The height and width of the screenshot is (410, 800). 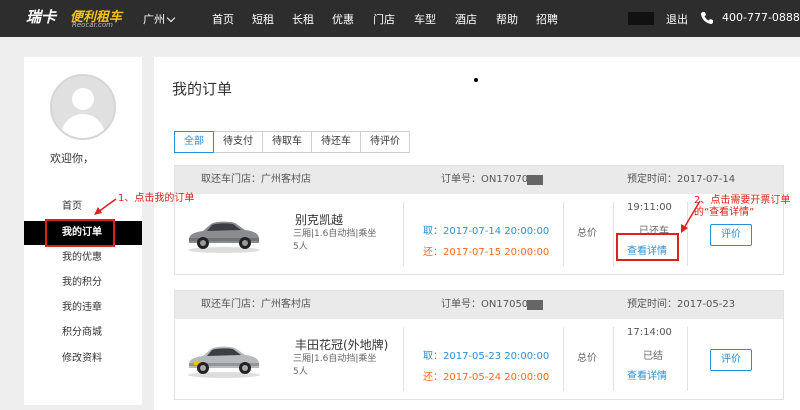 I want to click on sidebar-item-edit-profile: 修改资料, so click(x=83, y=359).